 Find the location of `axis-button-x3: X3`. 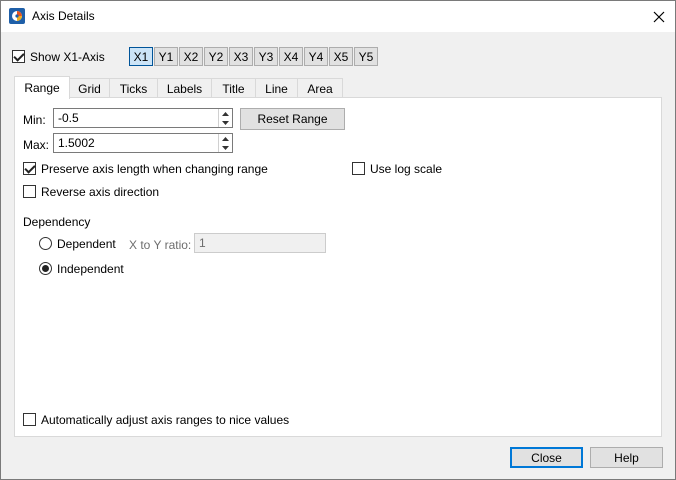

axis-button-x3: X3 is located at coordinates (241, 56).